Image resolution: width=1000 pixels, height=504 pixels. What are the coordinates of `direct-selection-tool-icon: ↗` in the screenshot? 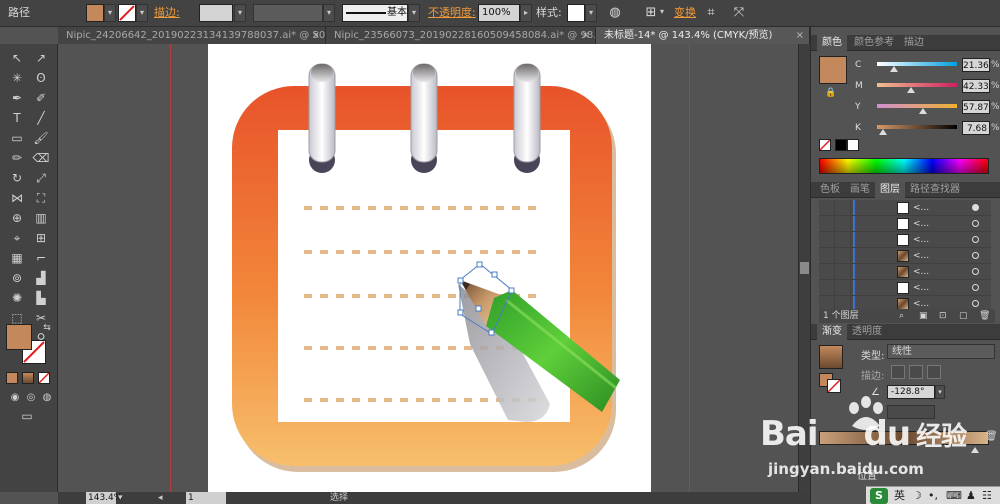 It's located at (41, 58).